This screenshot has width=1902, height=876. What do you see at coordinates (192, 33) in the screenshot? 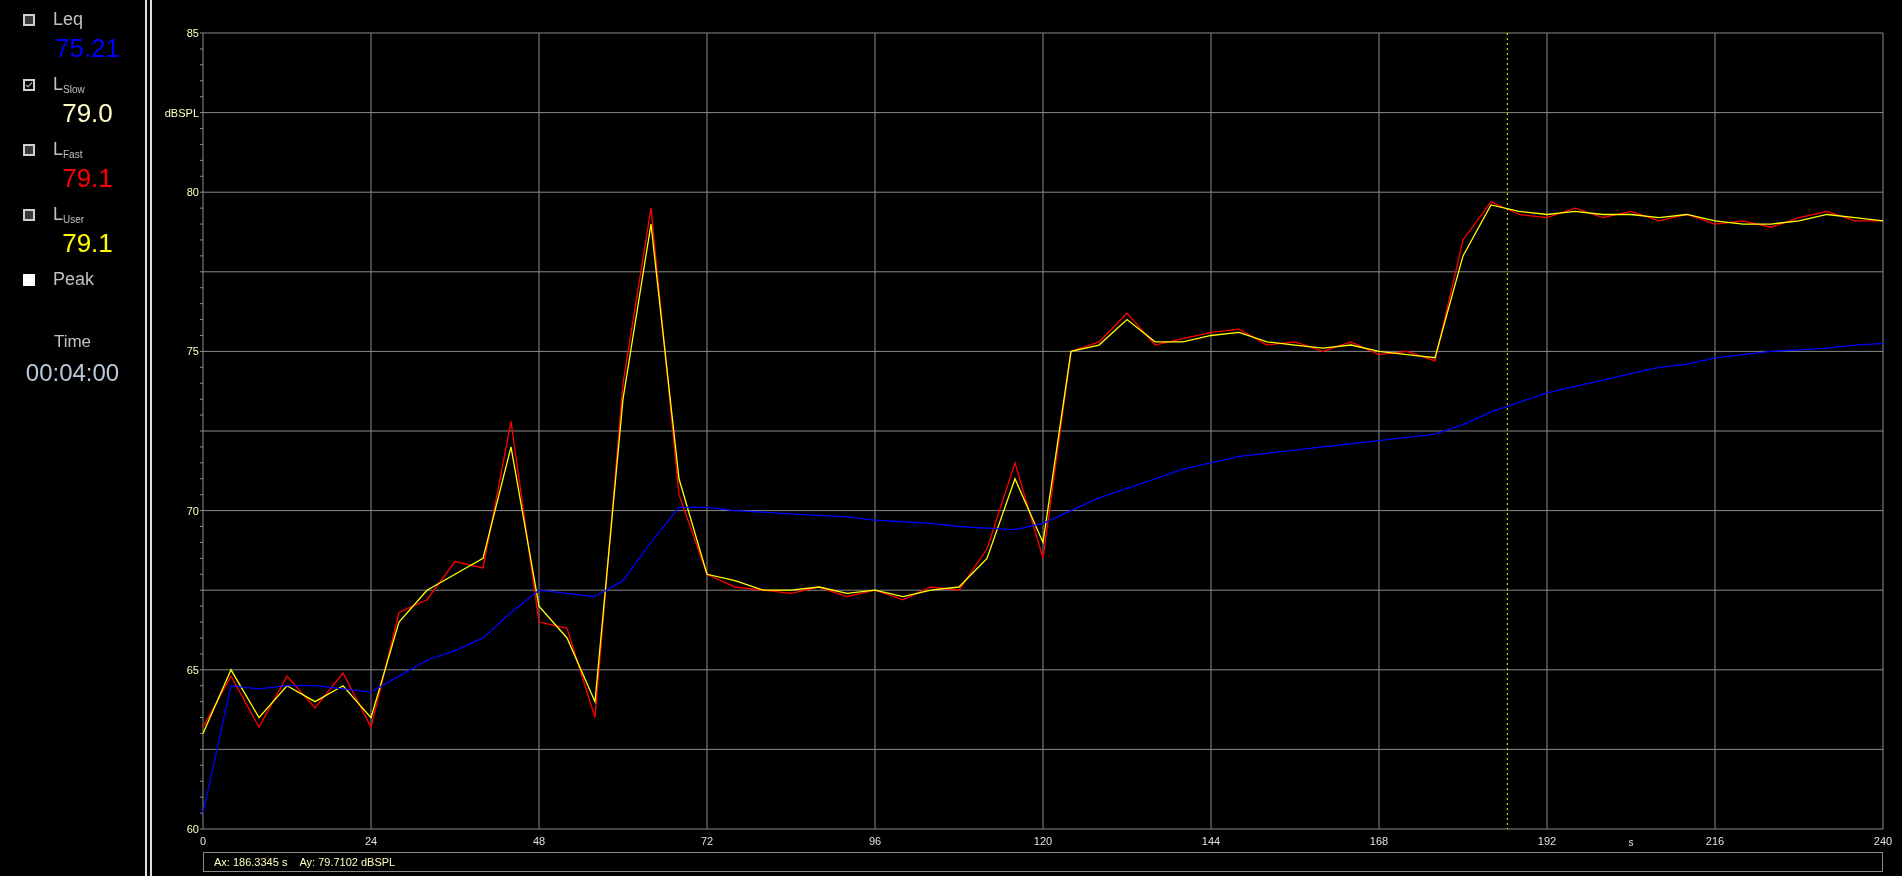
I see `axis-label: 85` at bounding box center [192, 33].